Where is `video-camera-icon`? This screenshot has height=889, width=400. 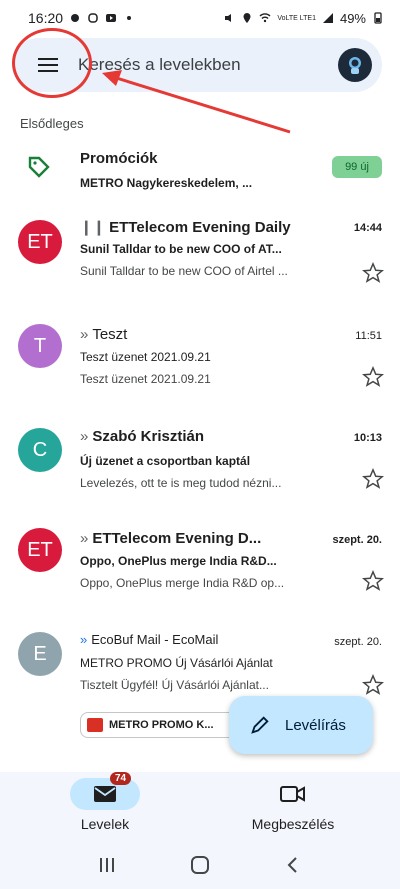 video-camera-icon is located at coordinates (292, 794).